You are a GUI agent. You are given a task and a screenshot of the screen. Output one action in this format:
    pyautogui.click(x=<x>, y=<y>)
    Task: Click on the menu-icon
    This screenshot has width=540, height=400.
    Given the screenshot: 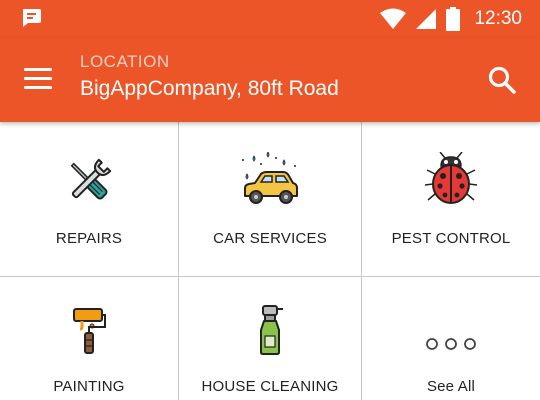 What is the action you would take?
    pyautogui.click(x=38, y=79)
    